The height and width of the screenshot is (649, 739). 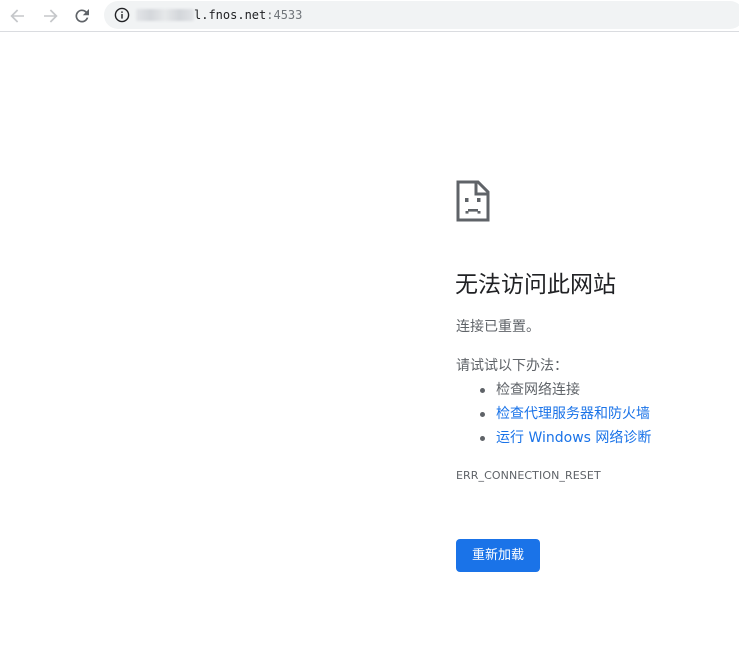 What do you see at coordinates (512, 366) in the screenshot?
I see `suggestions-title: 请试试以下办法：` at bounding box center [512, 366].